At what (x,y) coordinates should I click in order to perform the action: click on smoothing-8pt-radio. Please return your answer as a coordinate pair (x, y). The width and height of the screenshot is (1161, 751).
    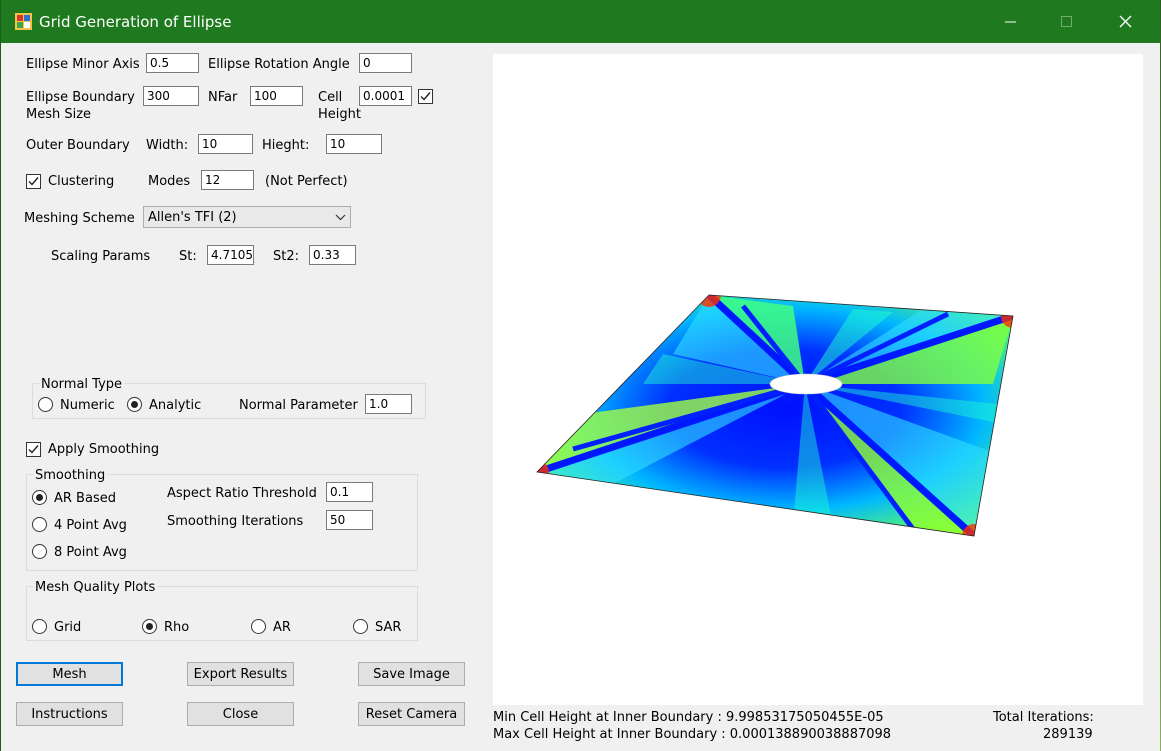
    Looking at the image, I should click on (39, 551).